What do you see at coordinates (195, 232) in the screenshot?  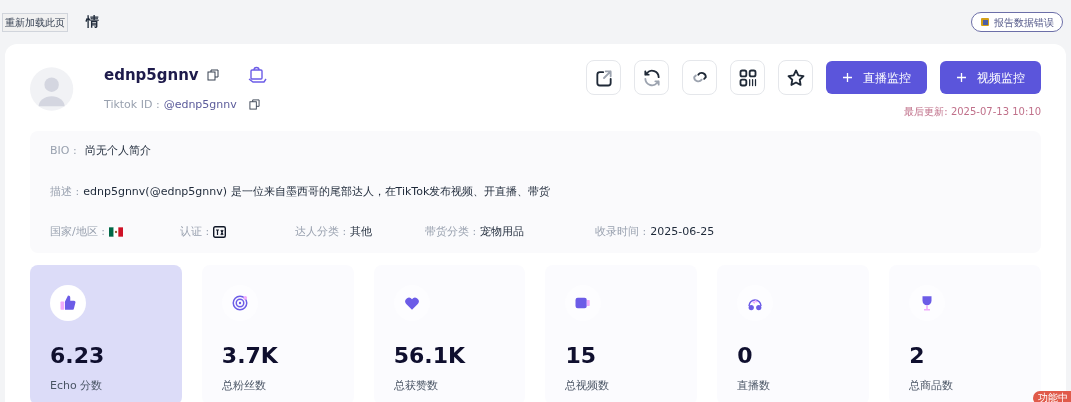 I see `attribute-label: 认证 :` at bounding box center [195, 232].